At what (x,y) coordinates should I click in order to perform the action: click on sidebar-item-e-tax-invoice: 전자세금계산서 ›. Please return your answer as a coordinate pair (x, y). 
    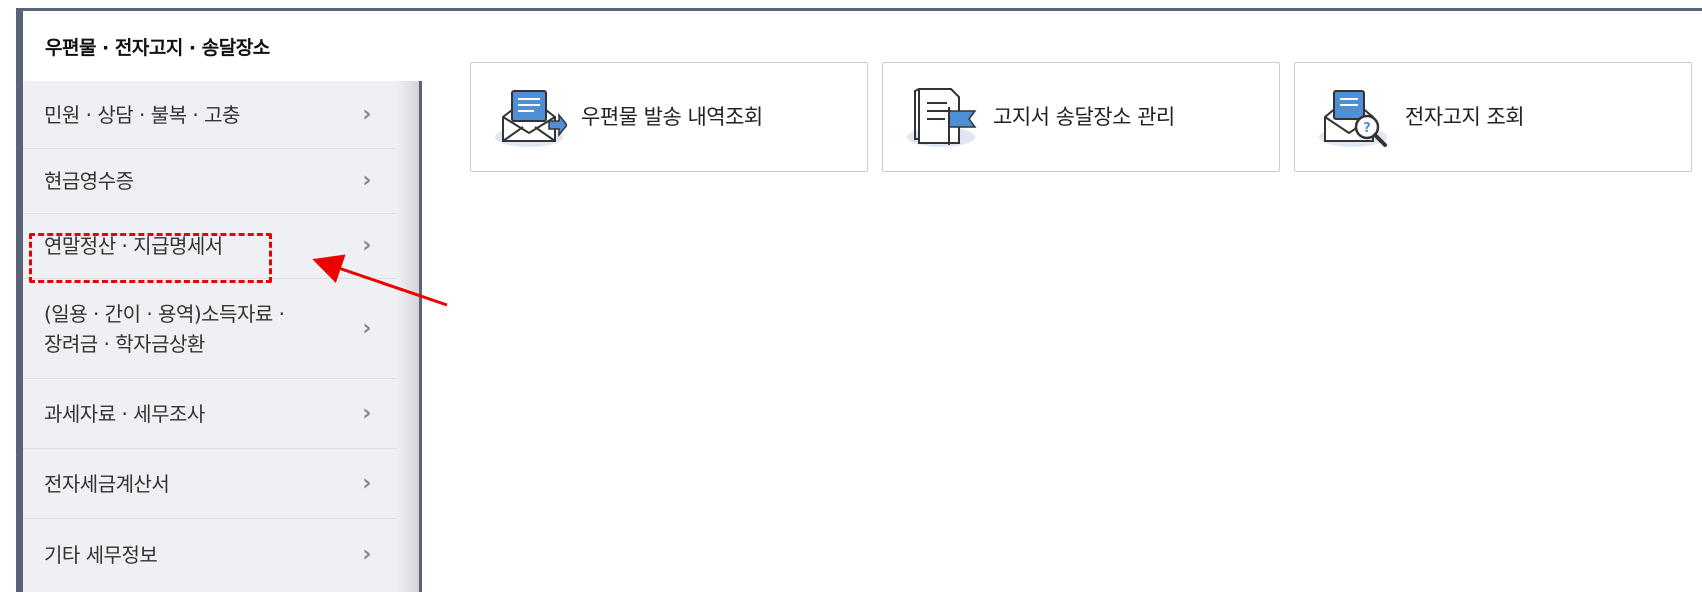
    Looking at the image, I should click on (210, 484).